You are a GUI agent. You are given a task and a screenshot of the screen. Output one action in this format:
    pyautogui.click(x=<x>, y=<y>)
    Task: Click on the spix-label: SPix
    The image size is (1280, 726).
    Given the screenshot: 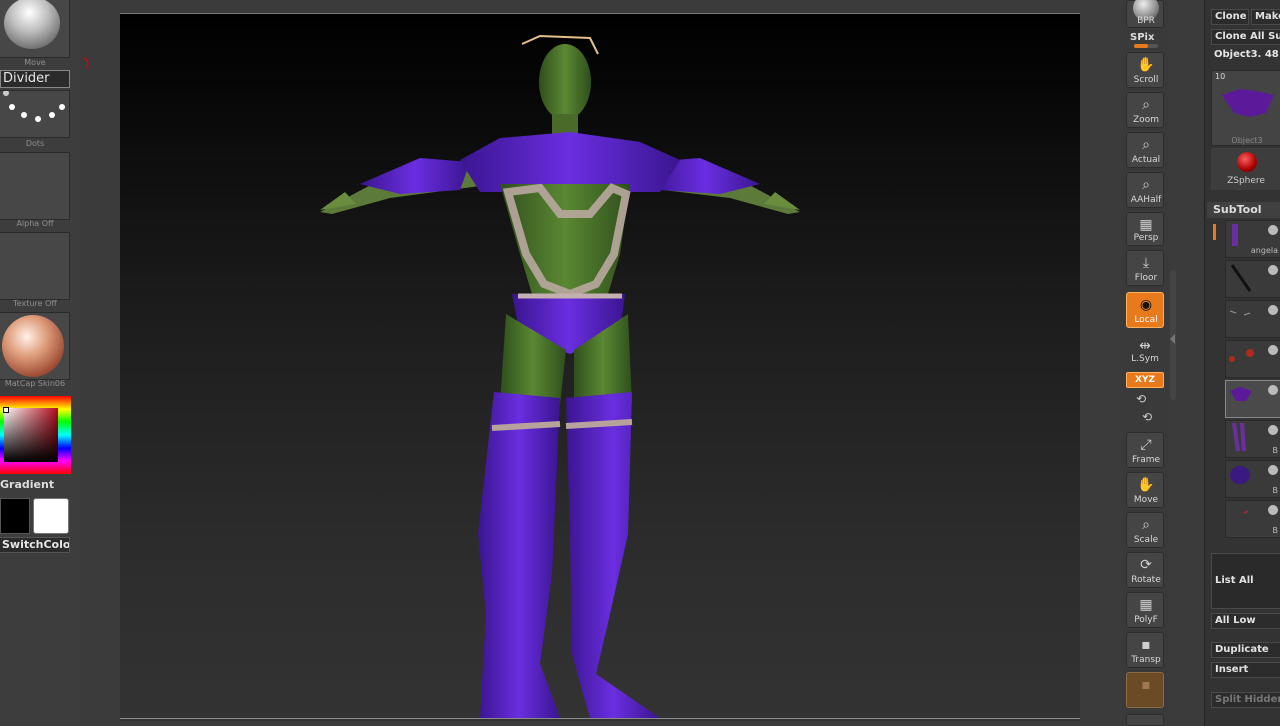 What is the action you would take?
    pyautogui.click(x=1142, y=37)
    